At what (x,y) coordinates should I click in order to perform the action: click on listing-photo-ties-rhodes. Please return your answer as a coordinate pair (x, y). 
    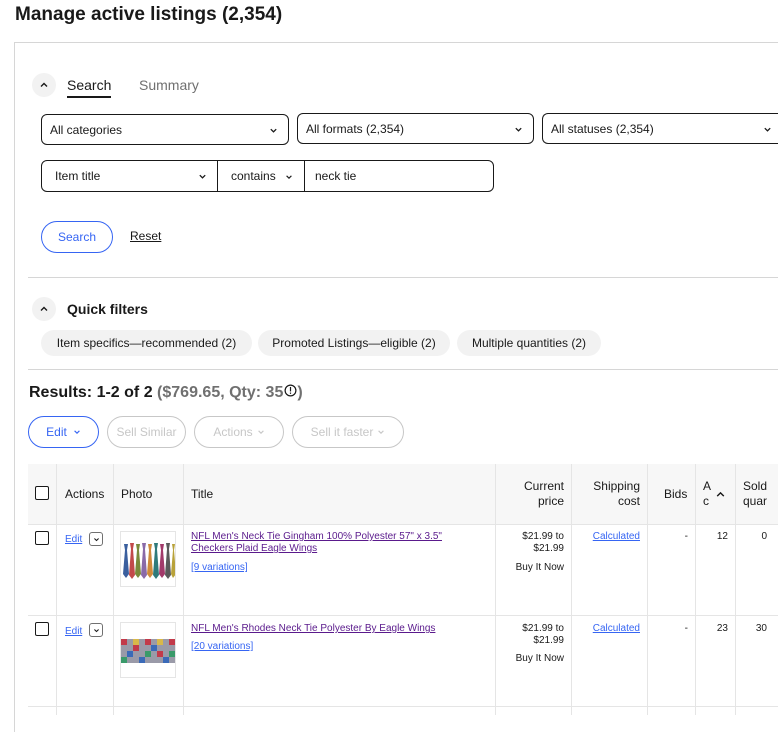
    Looking at the image, I should click on (148, 650).